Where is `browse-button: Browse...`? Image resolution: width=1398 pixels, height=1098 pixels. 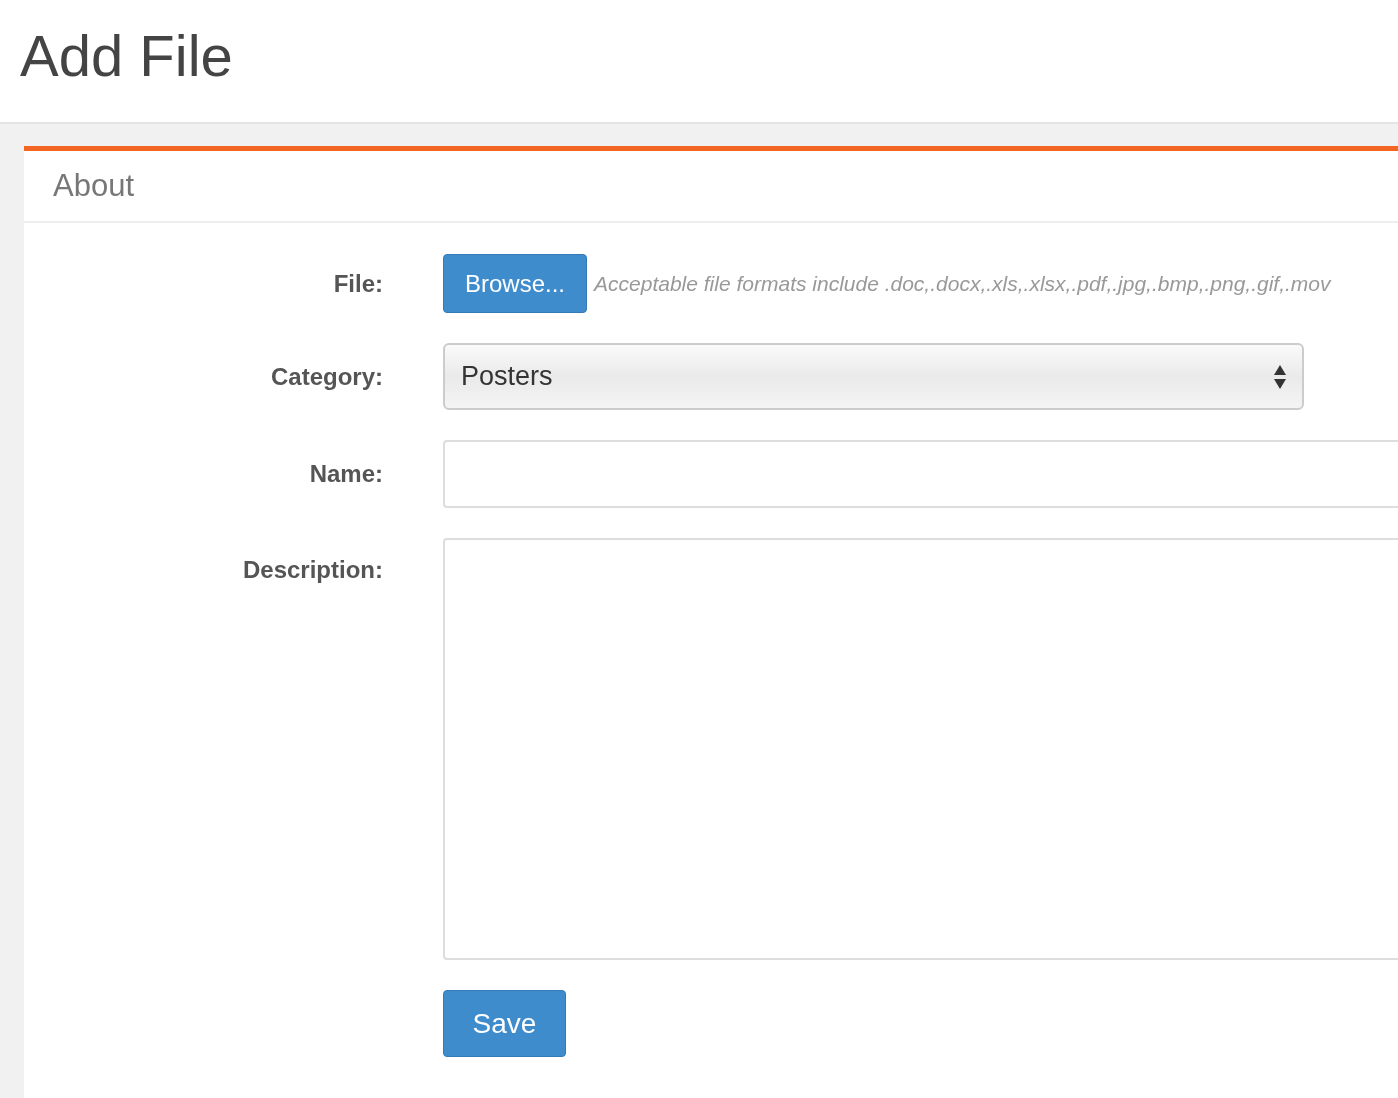 browse-button: Browse... is located at coordinates (515, 283).